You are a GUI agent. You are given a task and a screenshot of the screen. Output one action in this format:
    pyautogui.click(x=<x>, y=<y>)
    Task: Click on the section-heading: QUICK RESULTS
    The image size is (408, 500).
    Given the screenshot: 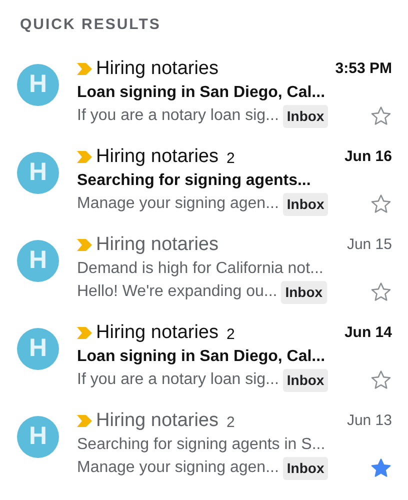 What is the action you would take?
    pyautogui.click(x=90, y=25)
    